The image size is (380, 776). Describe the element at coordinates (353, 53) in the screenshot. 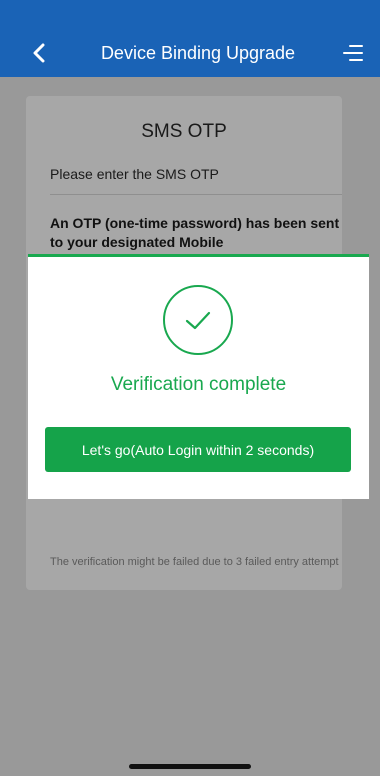

I see `menu-icon` at that location.